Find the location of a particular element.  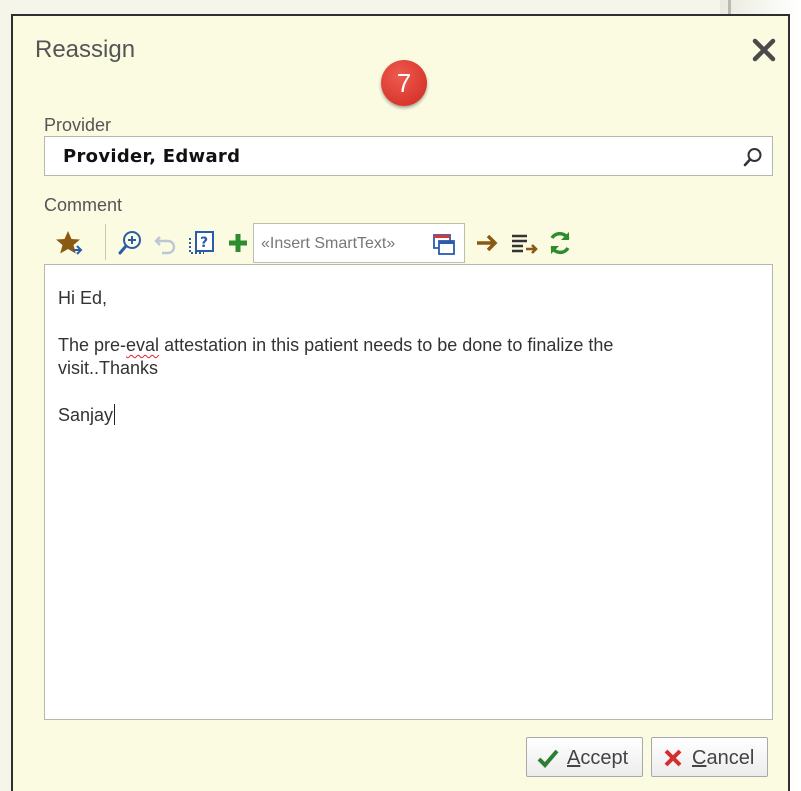

comment-signature-line: Sanjay is located at coordinates (87, 415).